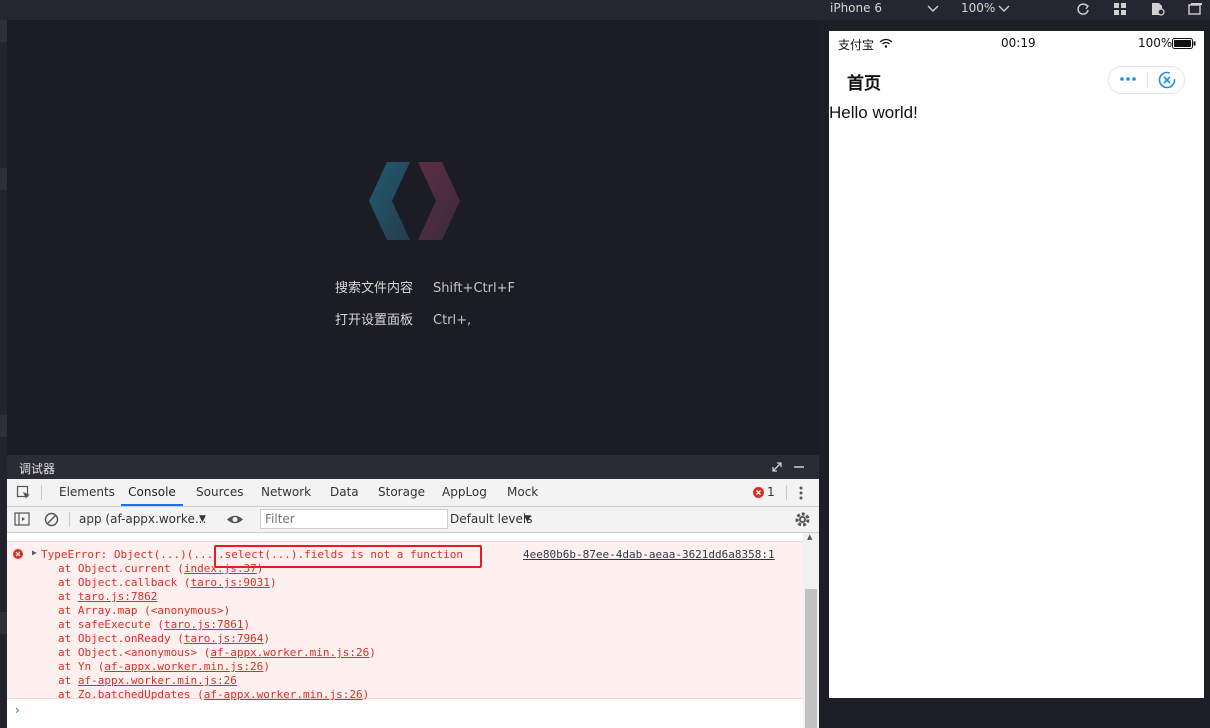 The width and height of the screenshot is (1210, 728). Describe the element at coordinates (978, 10) in the screenshot. I see `zoom-select: 100%` at that location.